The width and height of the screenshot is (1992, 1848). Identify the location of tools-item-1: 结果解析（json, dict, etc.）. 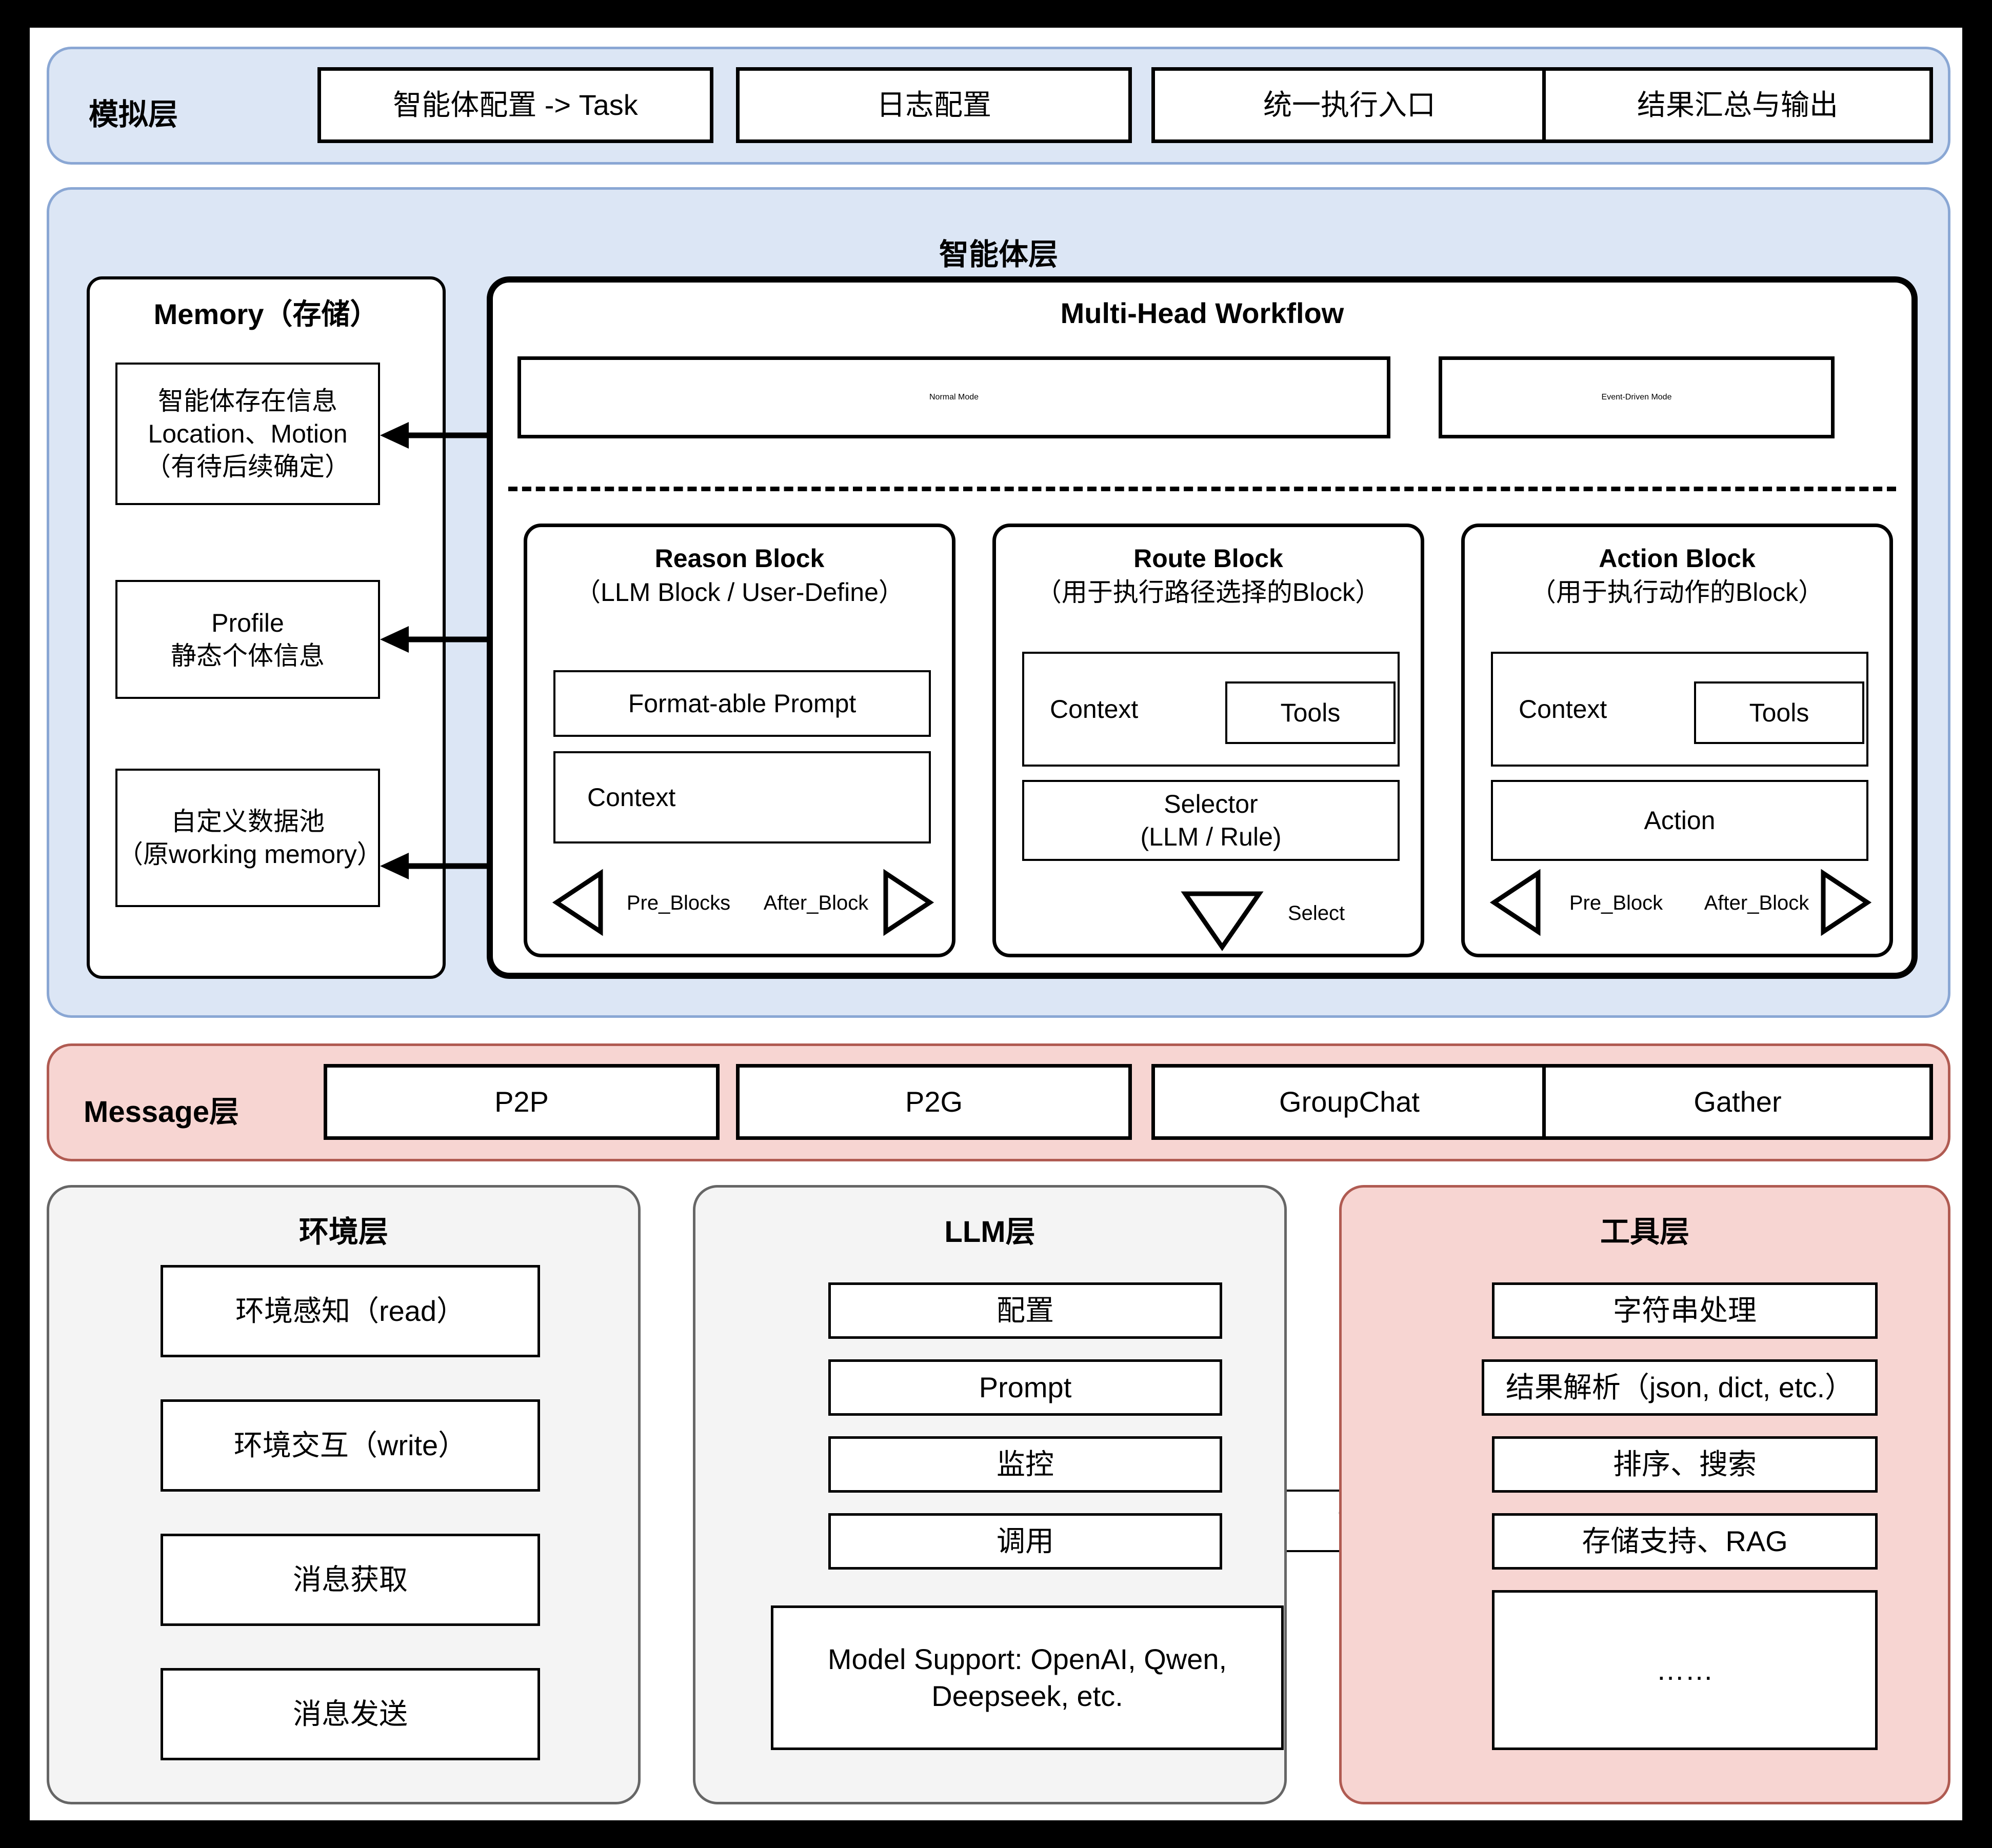
(1680, 1387).